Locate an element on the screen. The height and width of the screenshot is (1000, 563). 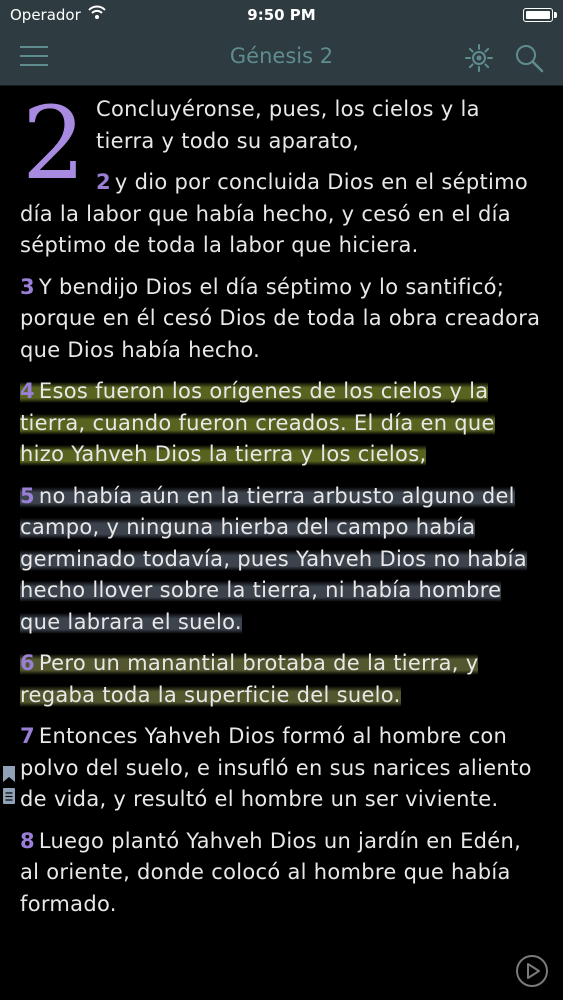
battery-icon is located at coordinates (540, 15).